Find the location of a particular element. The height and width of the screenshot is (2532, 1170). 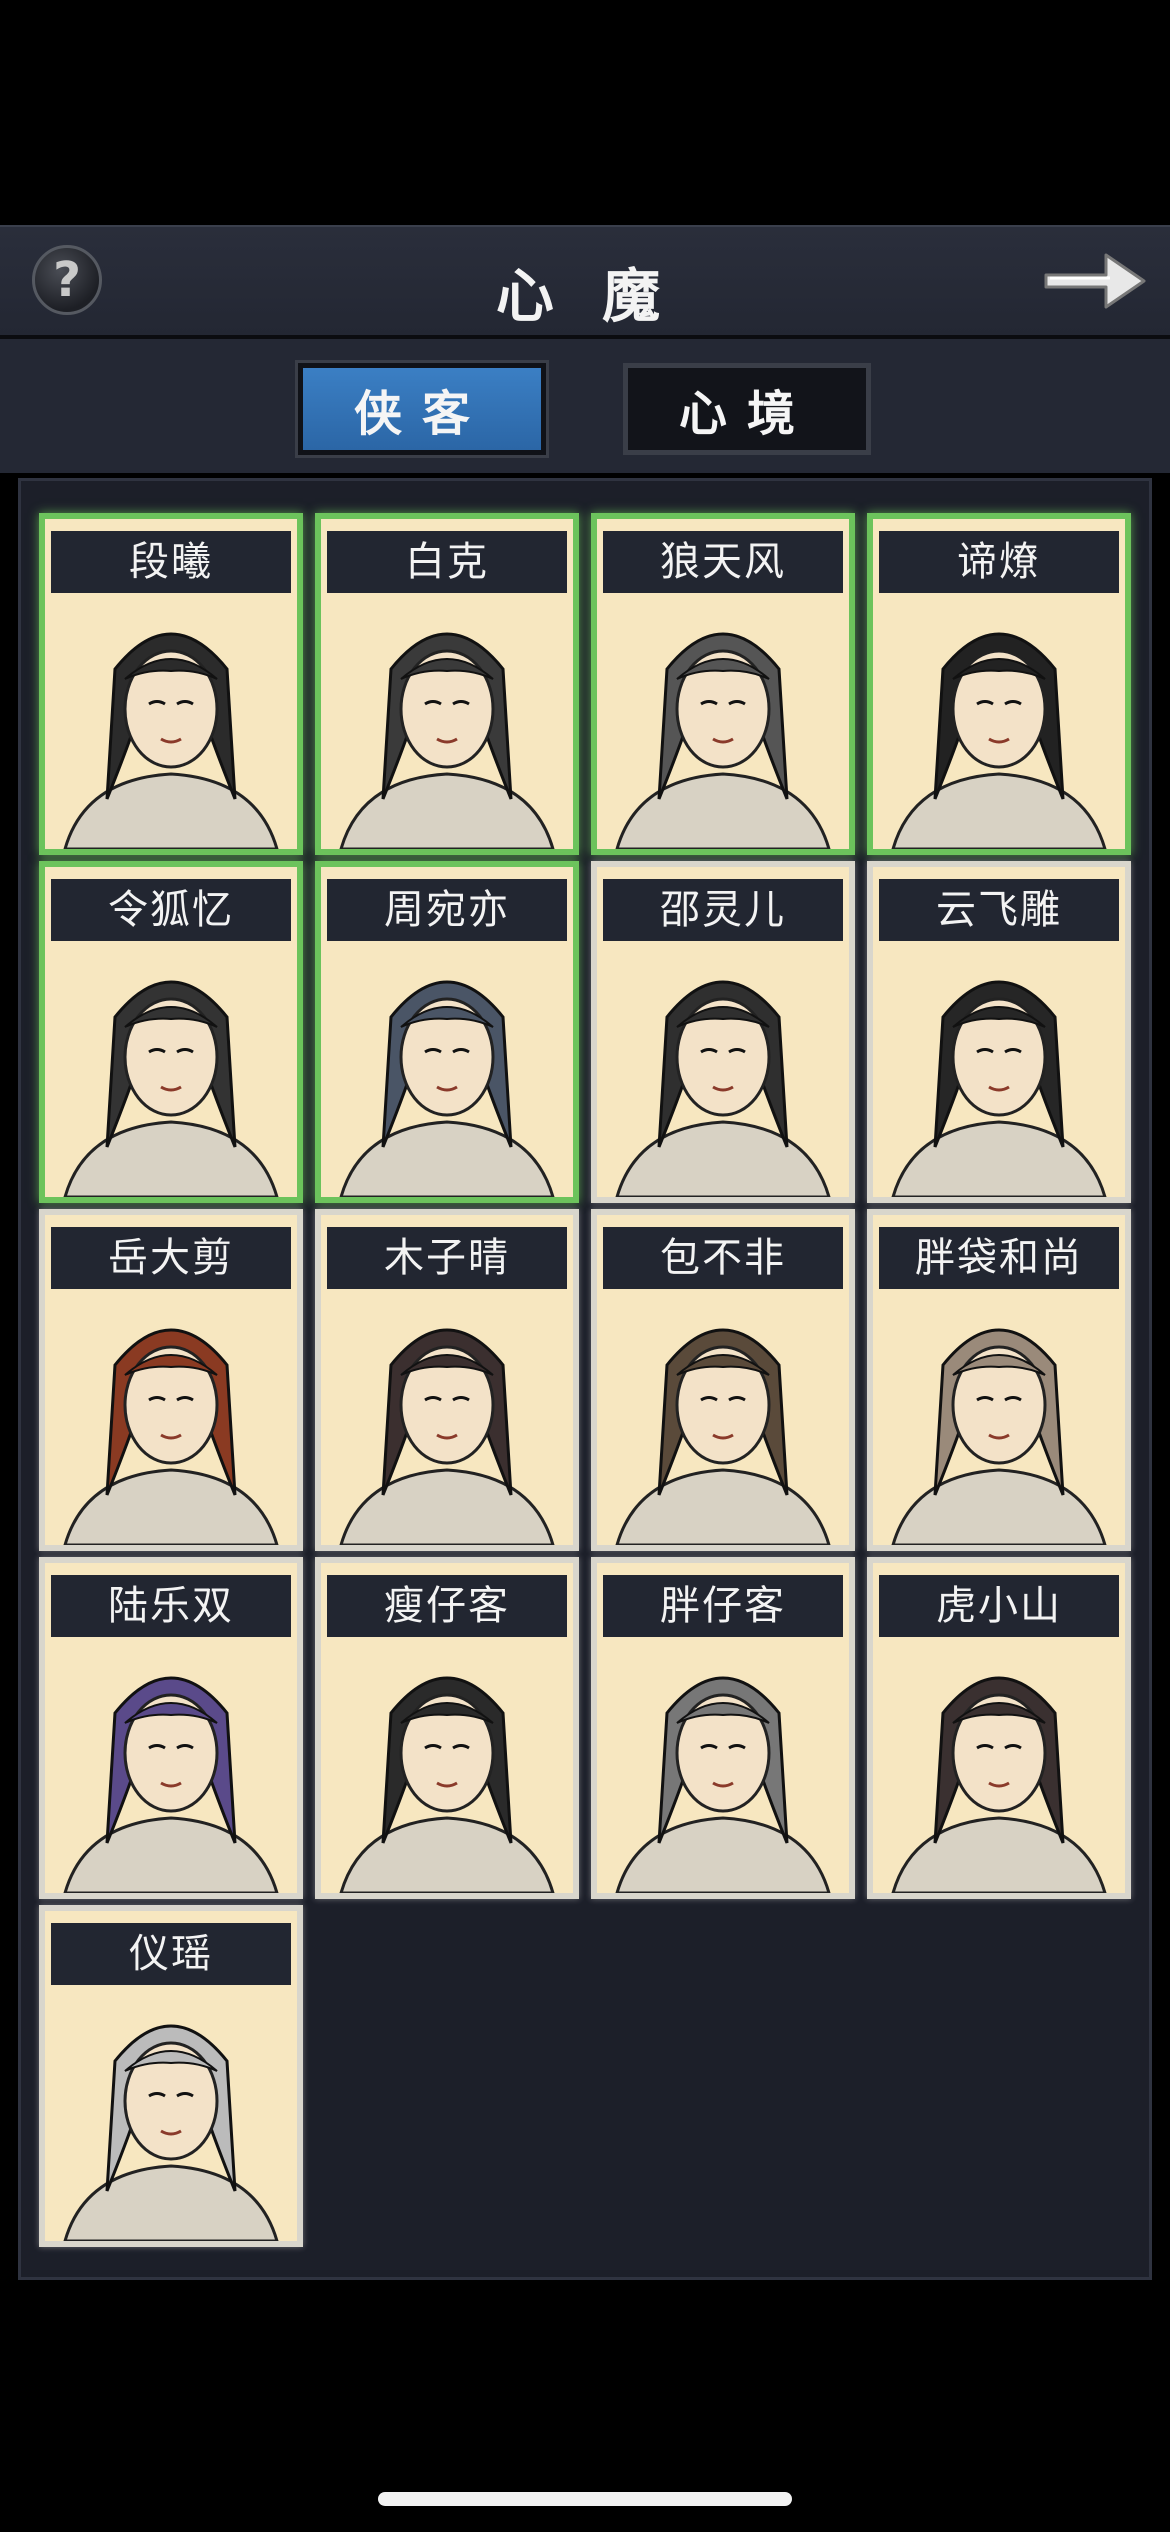

character-card: 瘦仔客 is located at coordinates (447, 1728).